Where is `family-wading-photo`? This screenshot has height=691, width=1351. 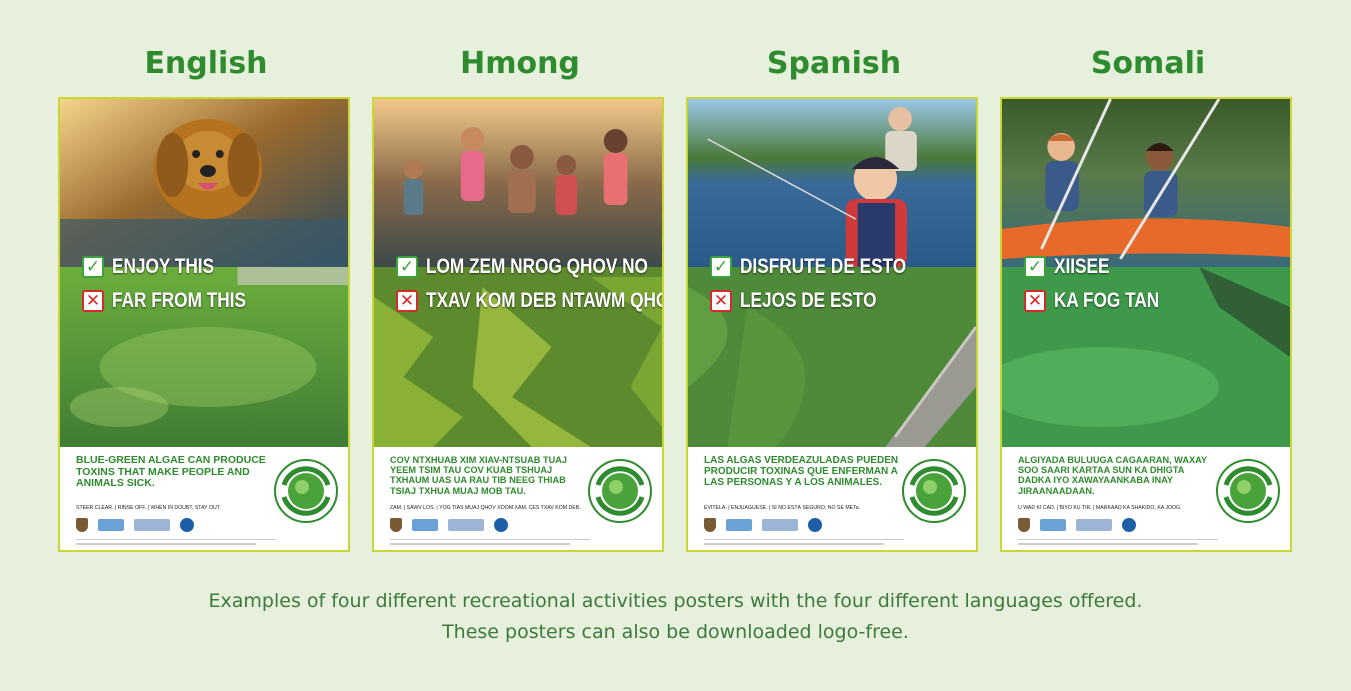
family-wading-photo is located at coordinates (518, 183).